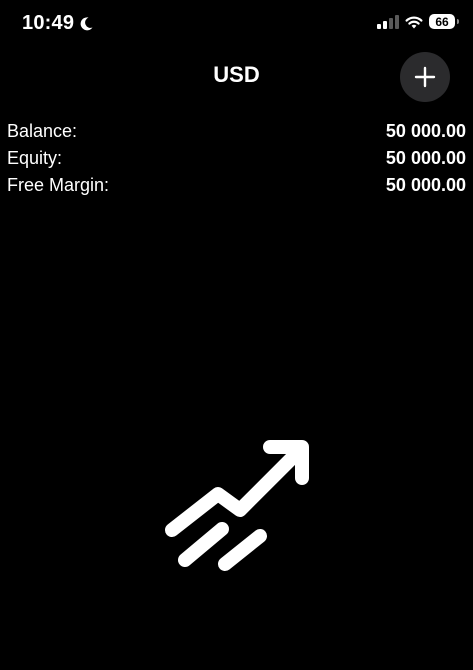 This screenshot has height=670, width=473. I want to click on wifi-icon, so click(414, 22).